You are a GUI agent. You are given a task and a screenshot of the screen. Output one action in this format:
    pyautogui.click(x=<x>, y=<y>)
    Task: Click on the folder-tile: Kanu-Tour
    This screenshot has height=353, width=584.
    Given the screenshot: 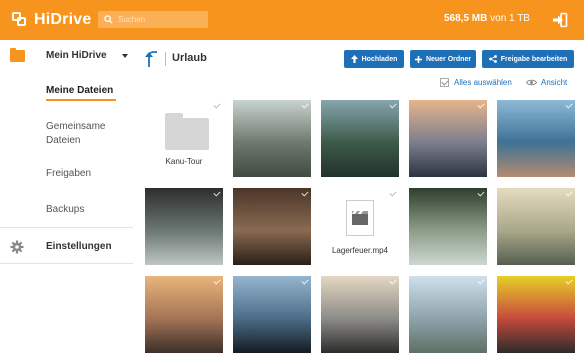 What is the action you would take?
    pyautogui.click(x=184, y=138)
    